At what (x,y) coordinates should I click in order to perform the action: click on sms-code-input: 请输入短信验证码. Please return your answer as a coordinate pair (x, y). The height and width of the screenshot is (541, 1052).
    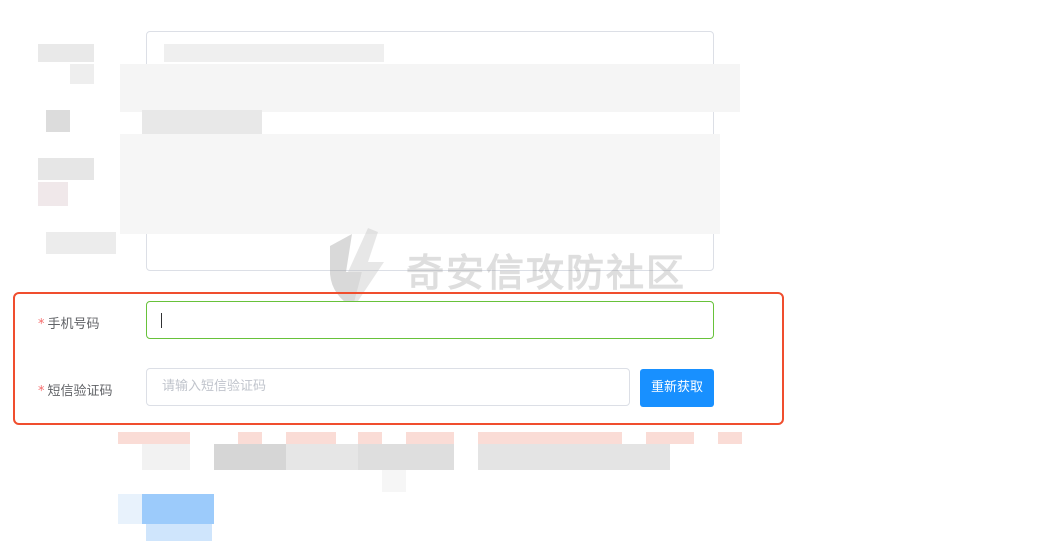
    Looking at the image, I should click on (388, 387).